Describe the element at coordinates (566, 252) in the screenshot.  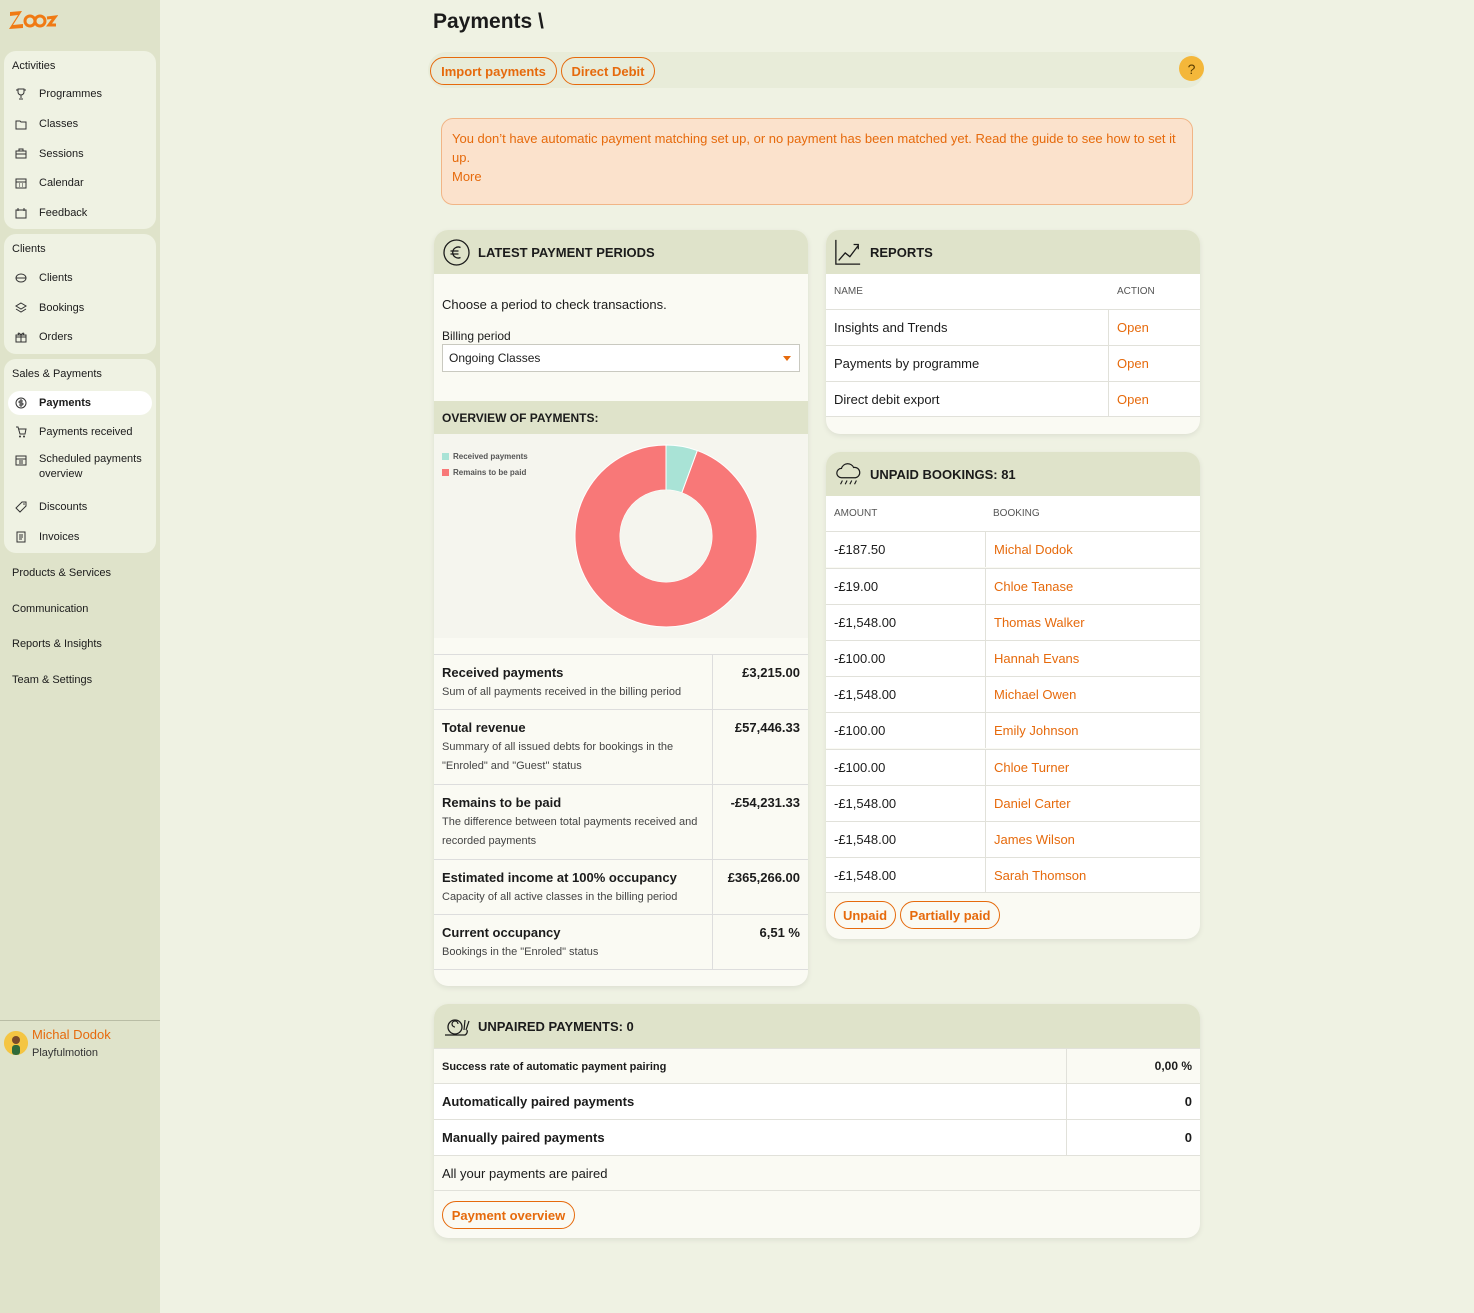
I see `periods-title: LATEST PAYMENT PERIODS` at that location.